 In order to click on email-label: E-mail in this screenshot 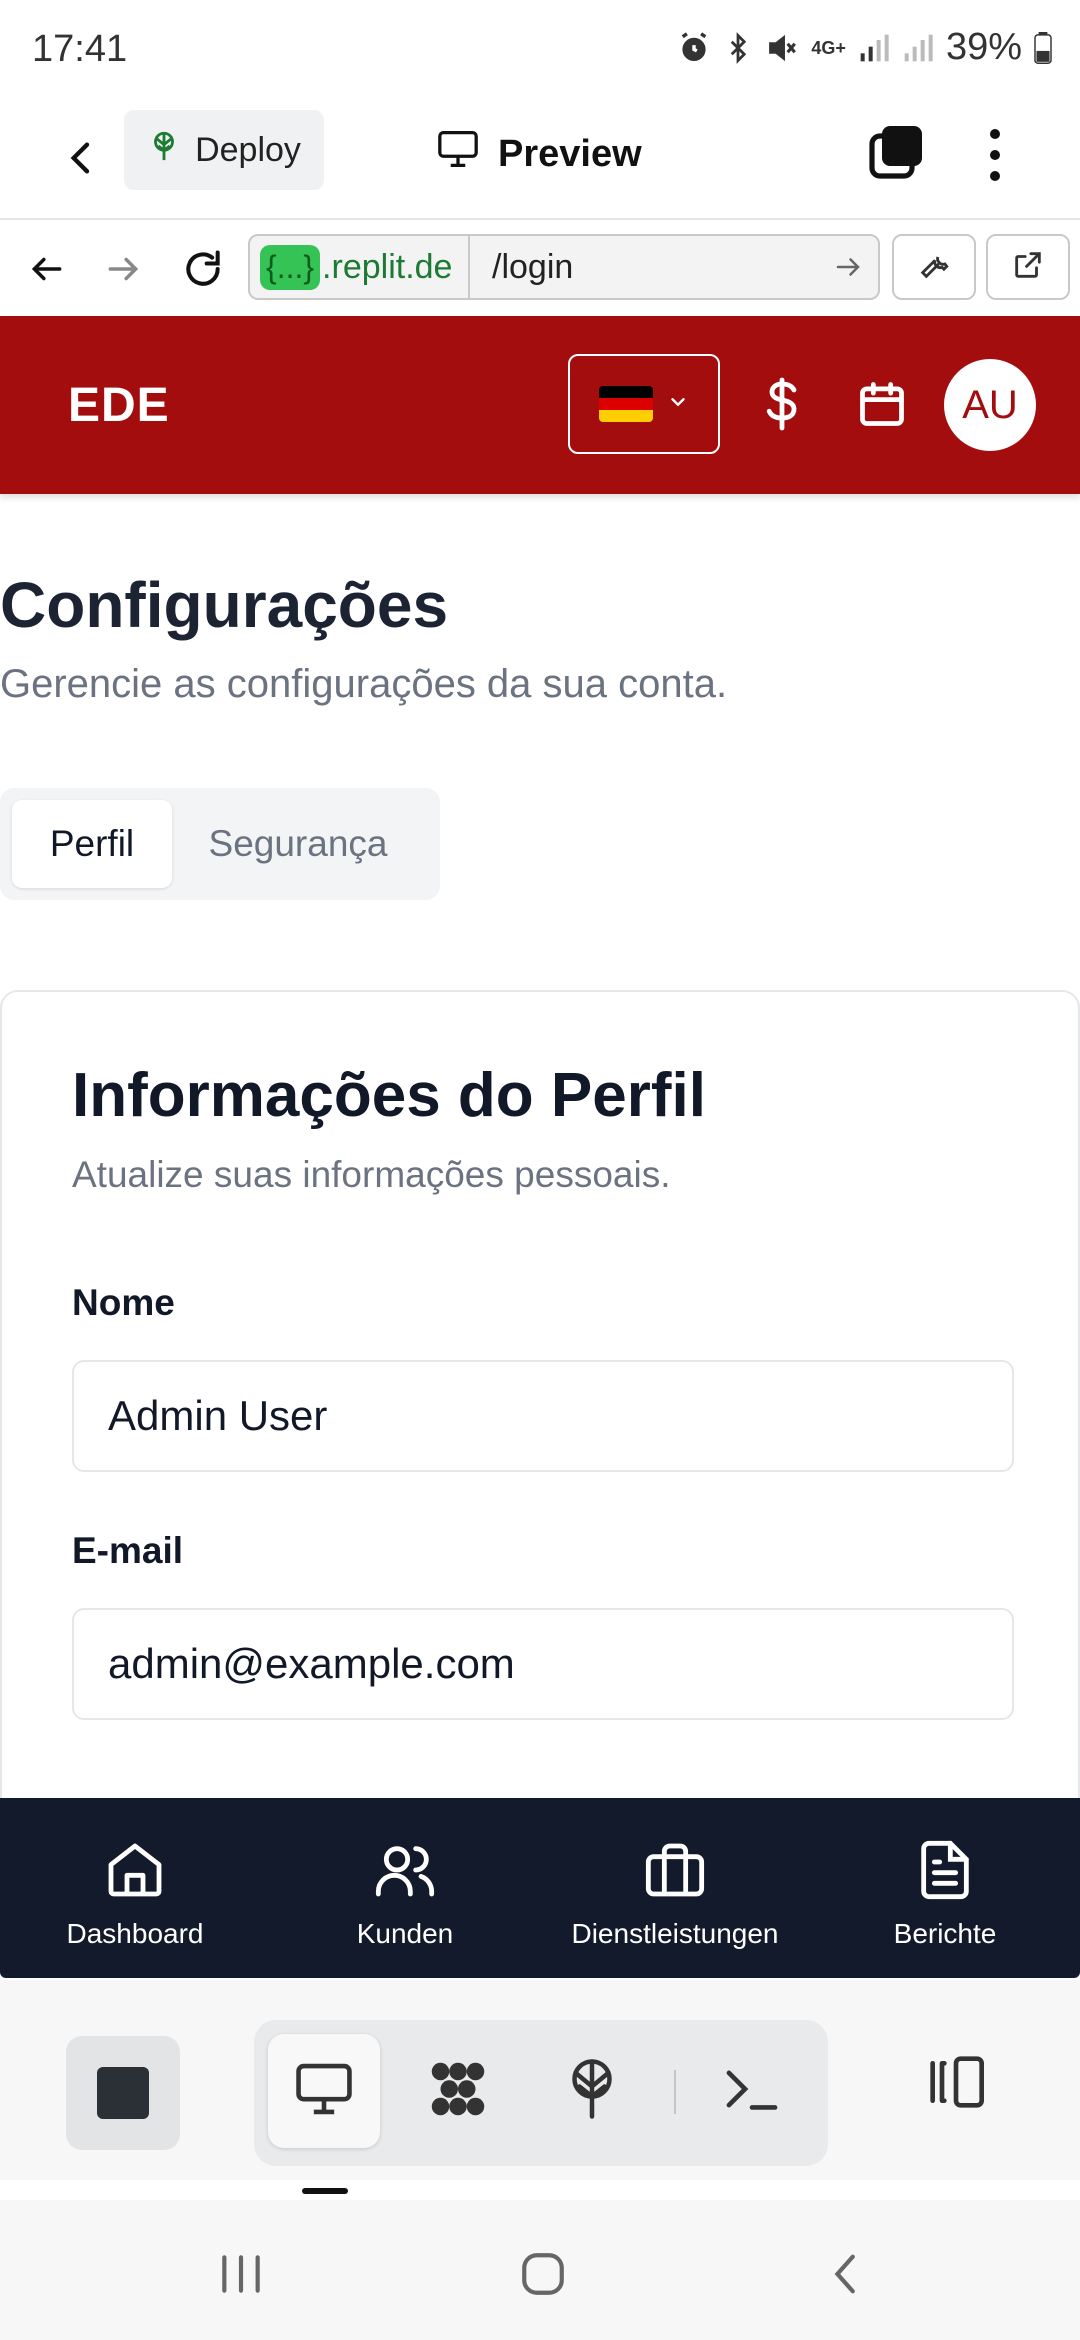, I will do `click(128, 1550)`.